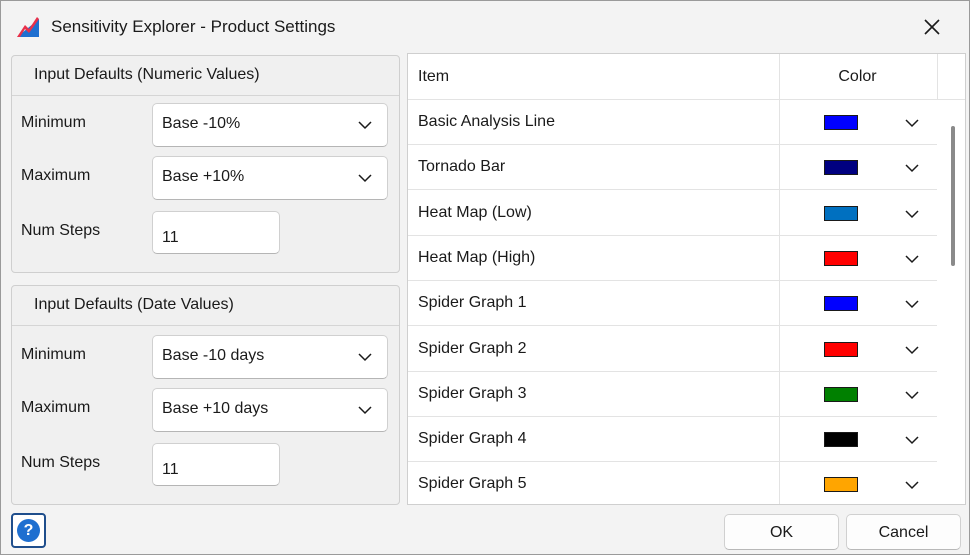  Describe the element at coordinates (213, 355) in the screenshot. I see `date-minimum-value: Base -10 days` at that location.